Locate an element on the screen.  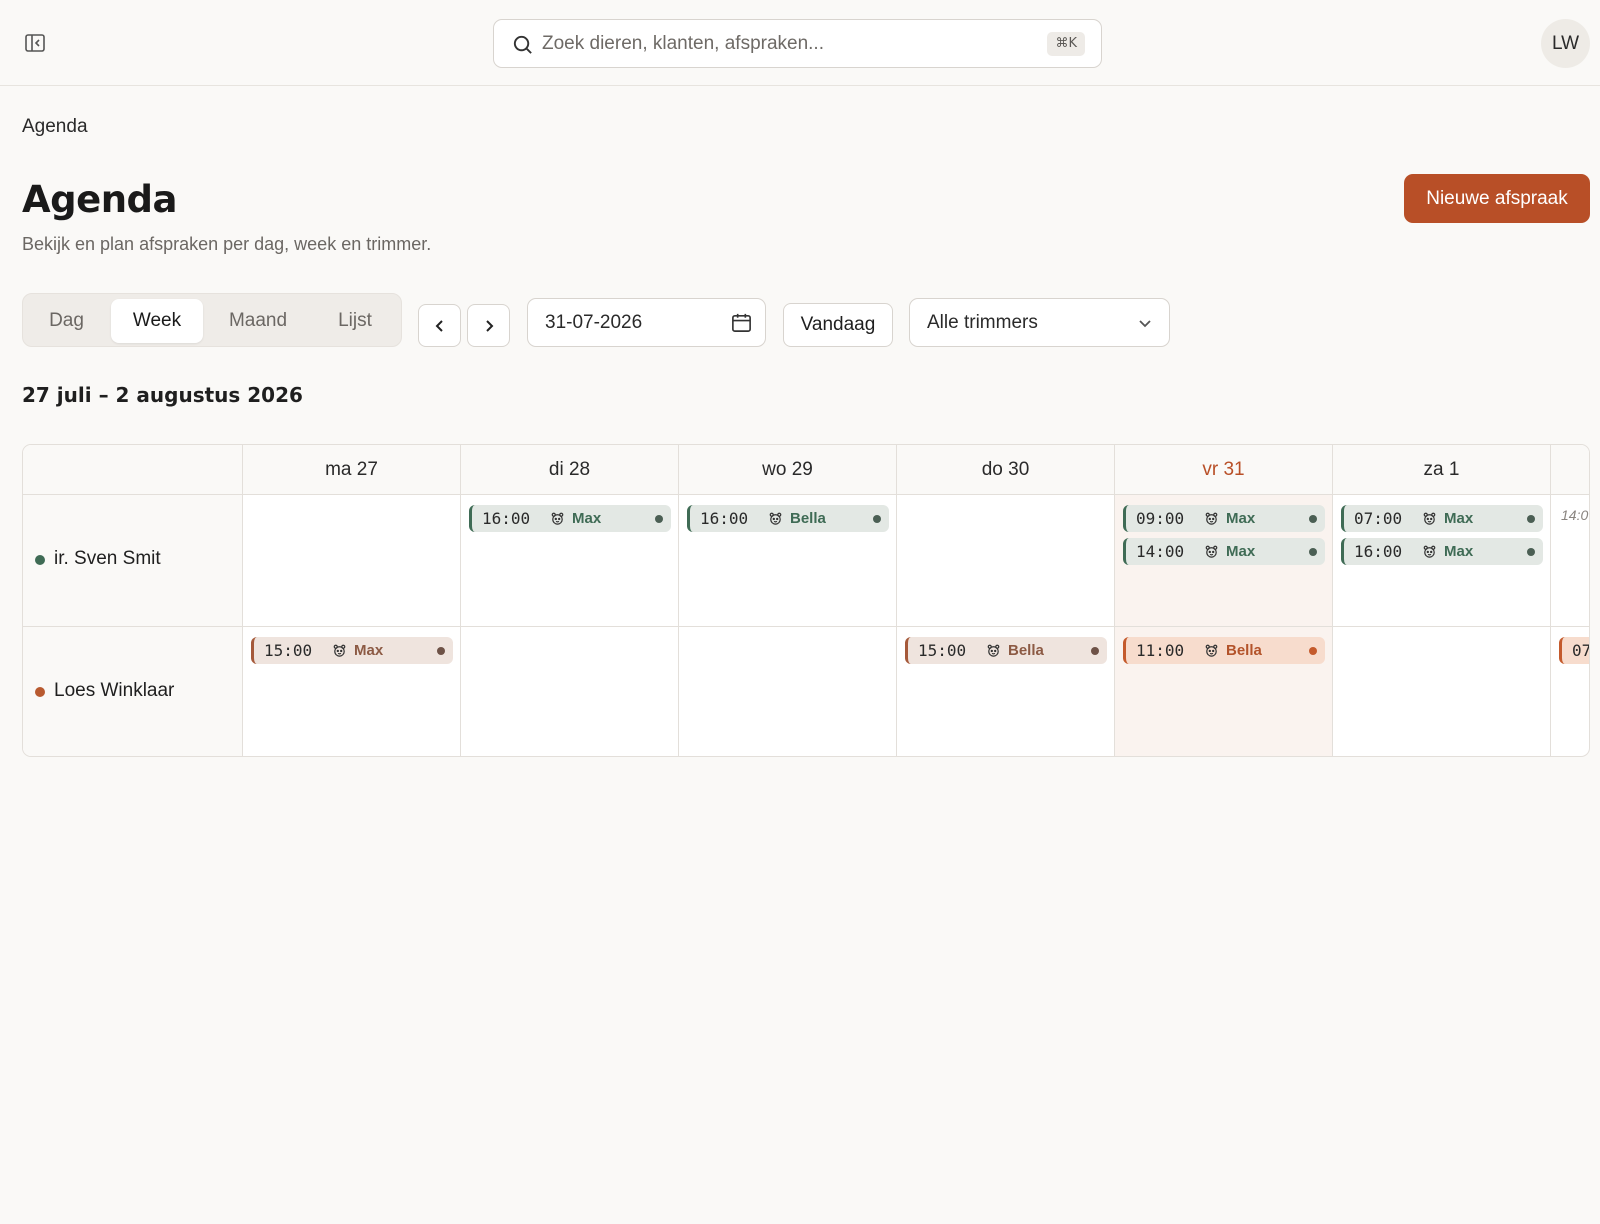
appointment-chip: 15:00 Bella is located at coordinates (1006, 650).